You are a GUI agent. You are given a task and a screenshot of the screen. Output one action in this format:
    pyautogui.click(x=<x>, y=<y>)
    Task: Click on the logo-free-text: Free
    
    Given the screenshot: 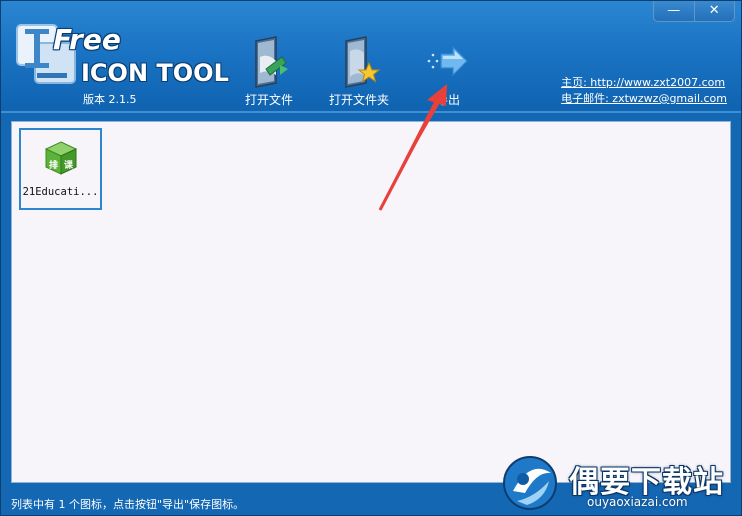 What is the action you would take?
    pyautogui.click(x=87, y=39)
    